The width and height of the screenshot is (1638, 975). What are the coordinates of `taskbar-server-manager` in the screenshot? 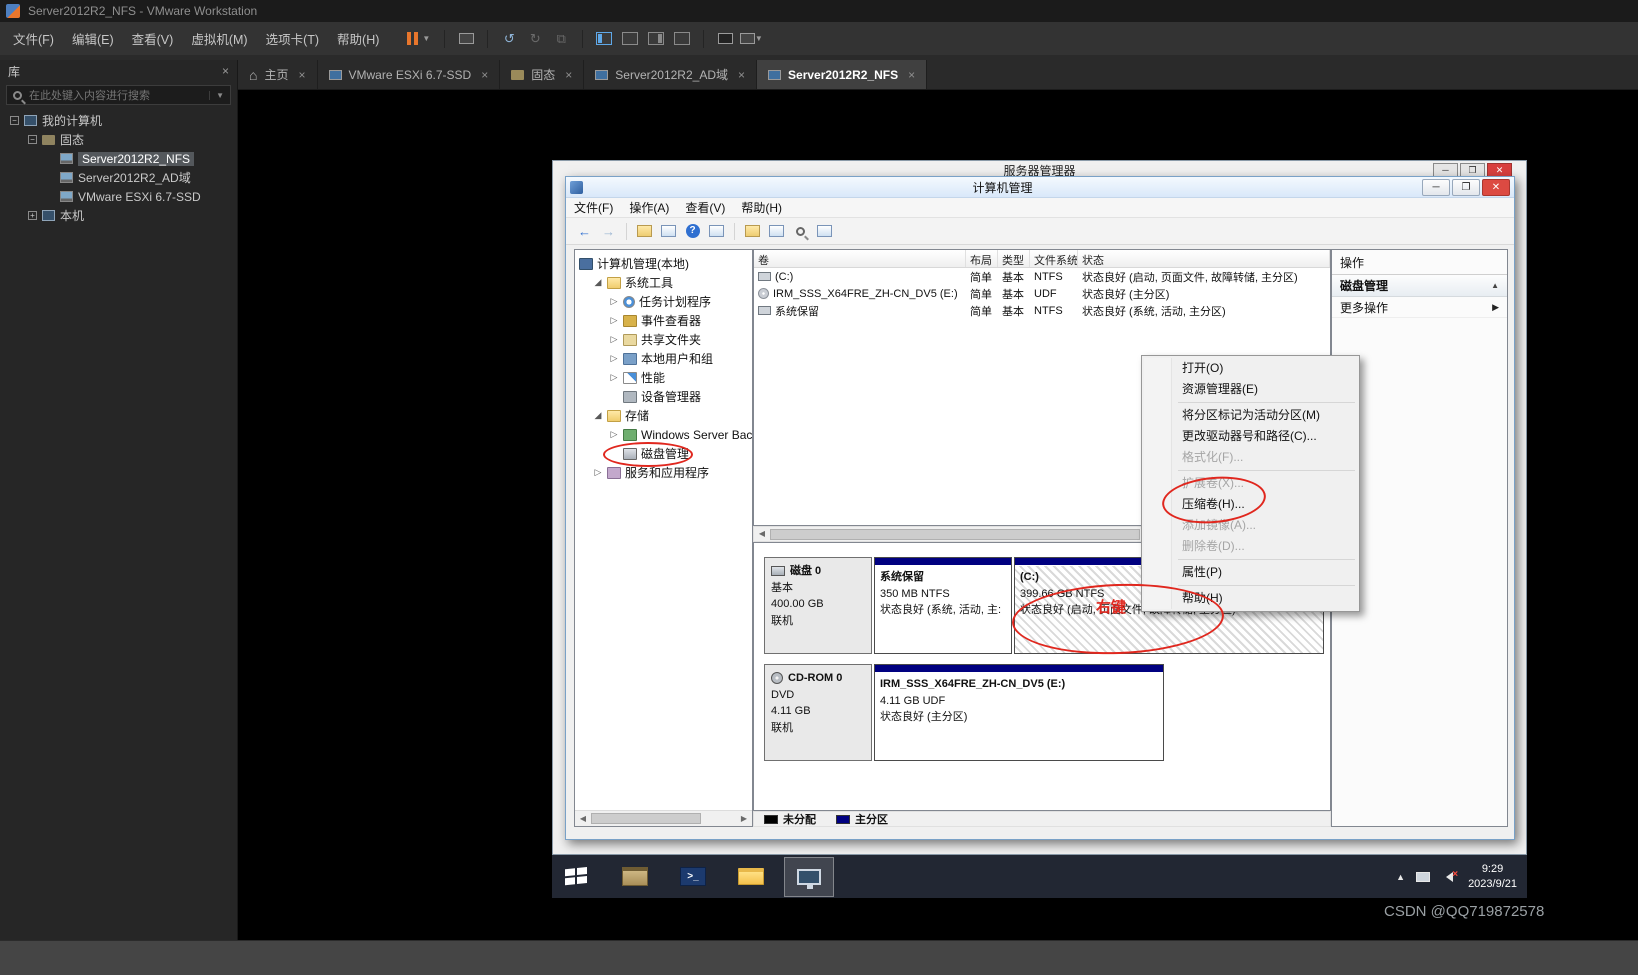 It's located at (635, 877).